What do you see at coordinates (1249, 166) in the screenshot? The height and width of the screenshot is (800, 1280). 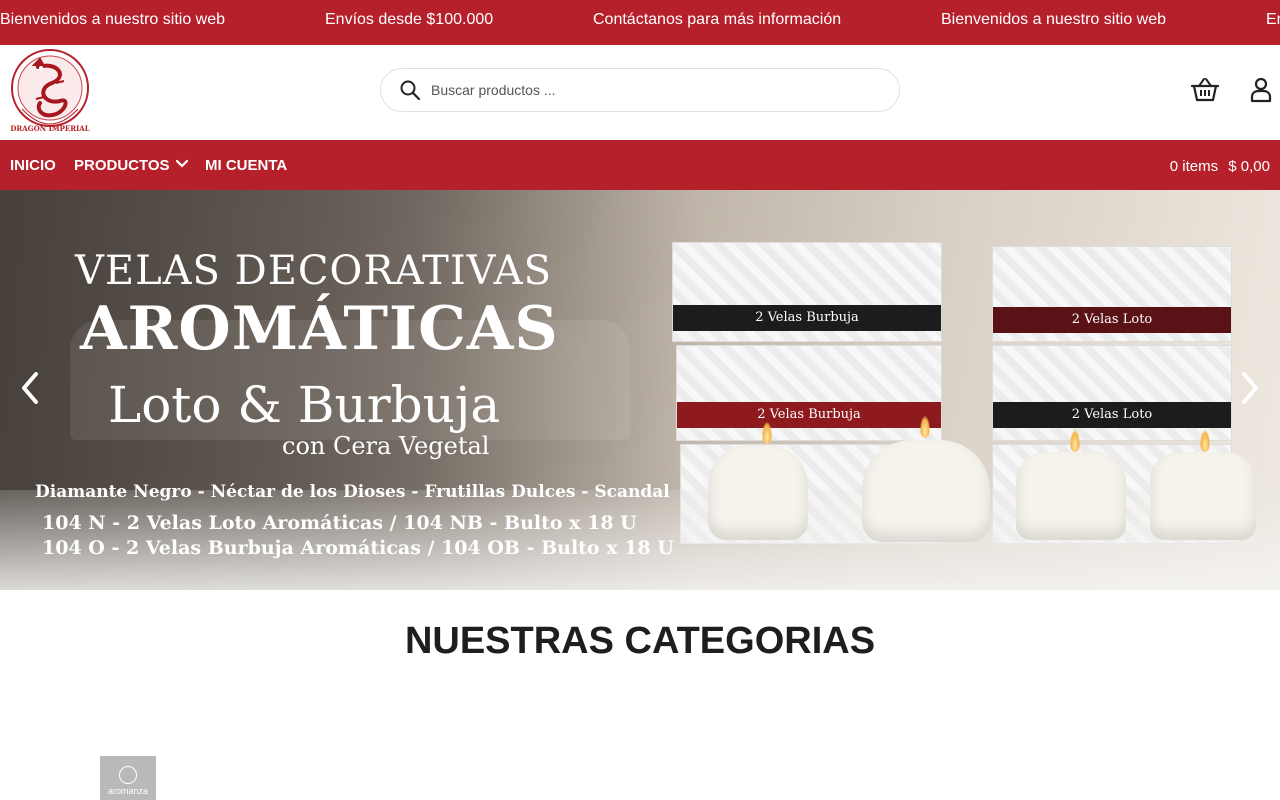 I see `cart-total: $ 0,00` at bounding box center [1249, 166].